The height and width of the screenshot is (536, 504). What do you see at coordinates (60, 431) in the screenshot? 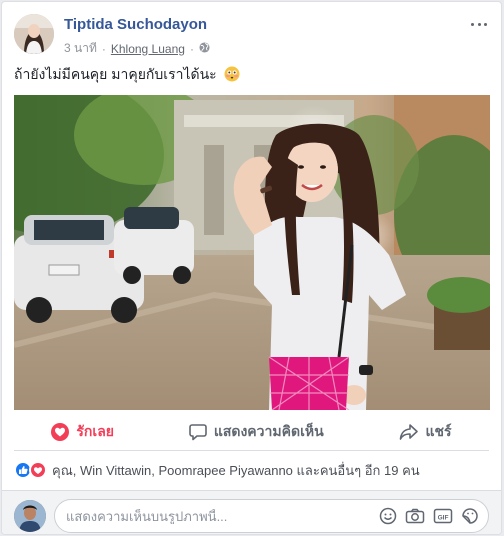
I see `heart-icon` at bounding box center [60, 431].